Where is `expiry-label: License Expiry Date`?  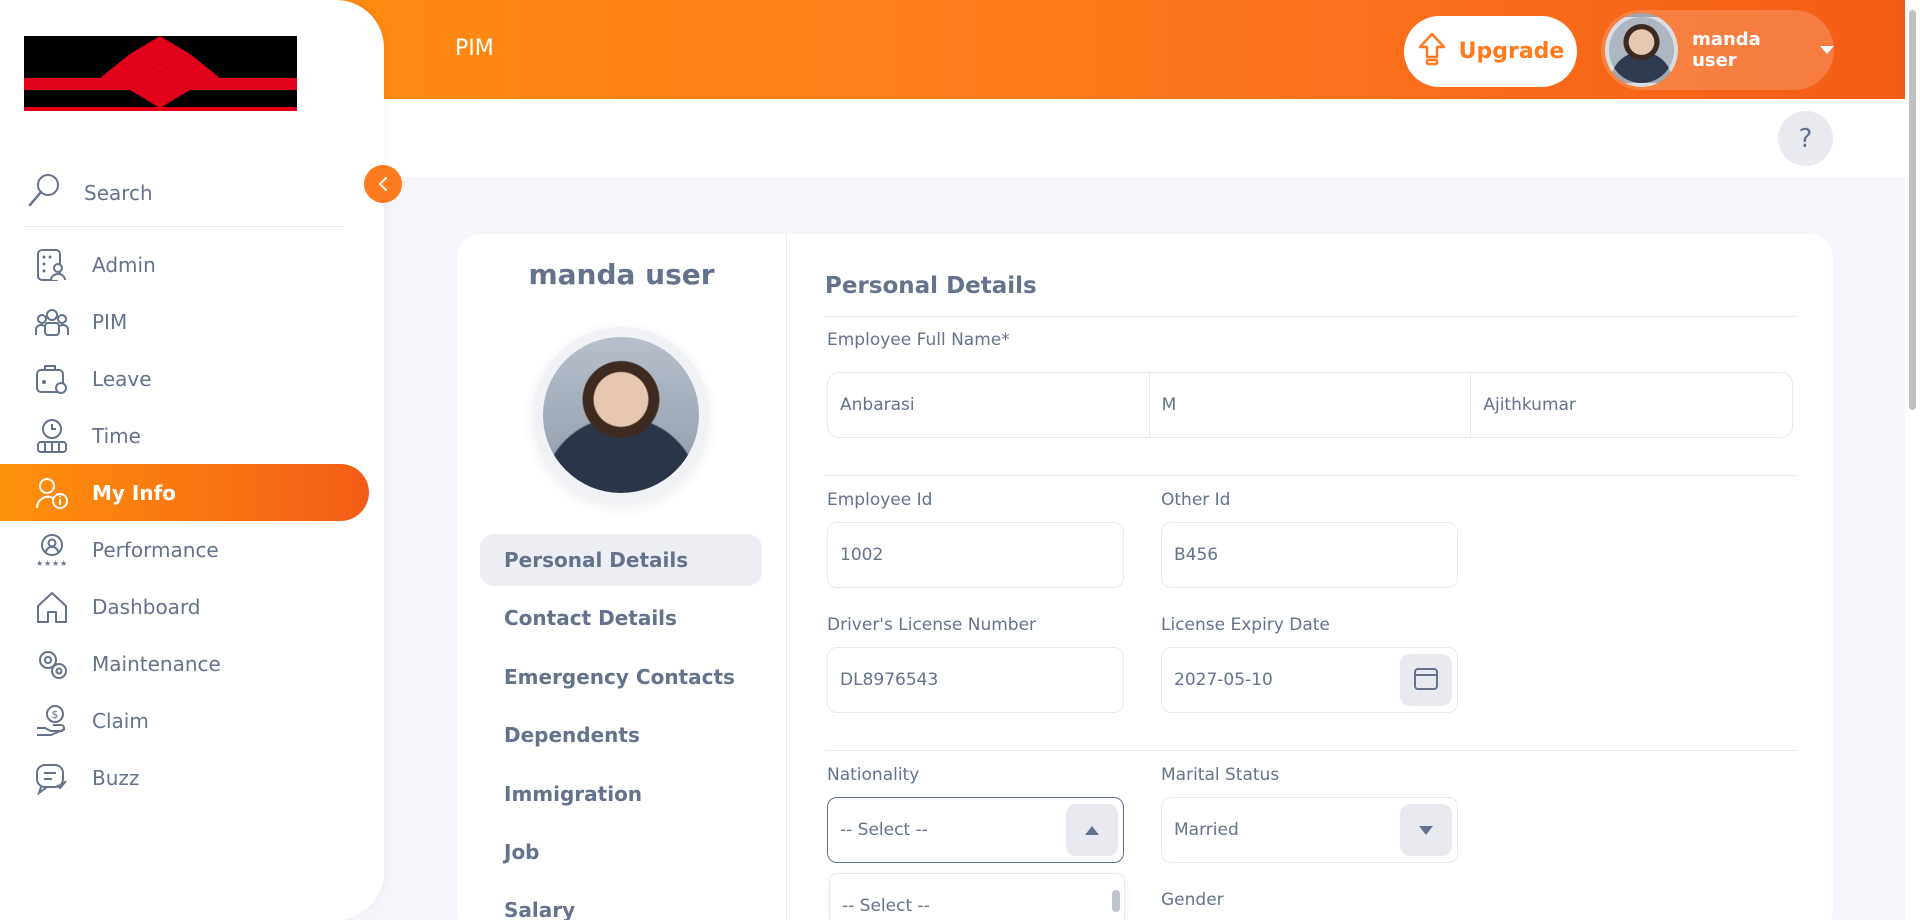
expiry-label: License Expiry Date is located at coordinates (1245, 625).